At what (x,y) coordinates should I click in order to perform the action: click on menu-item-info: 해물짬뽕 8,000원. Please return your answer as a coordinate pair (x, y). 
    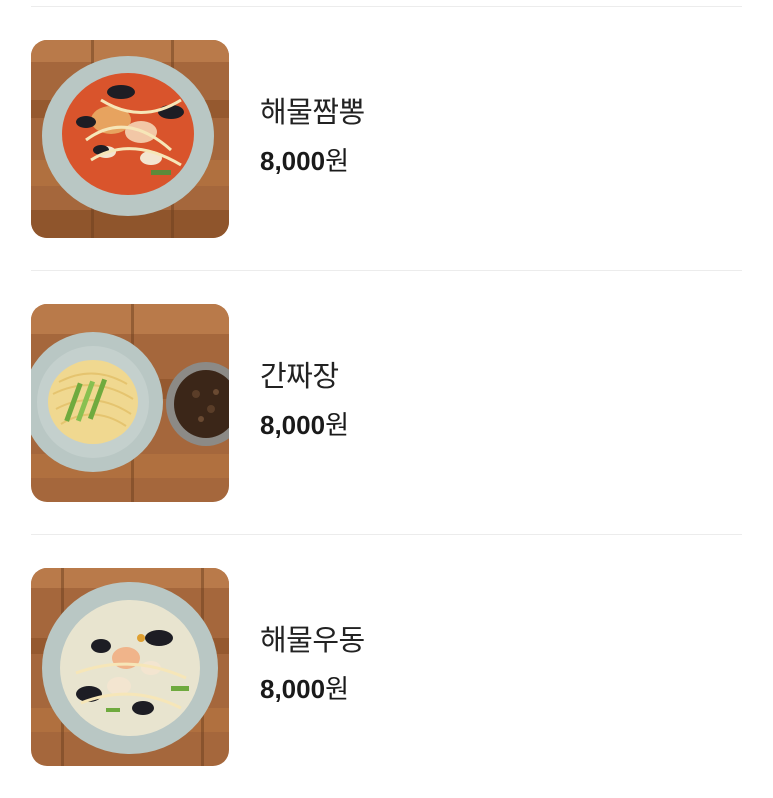
    Looking at the image, I should click on (312, 136).